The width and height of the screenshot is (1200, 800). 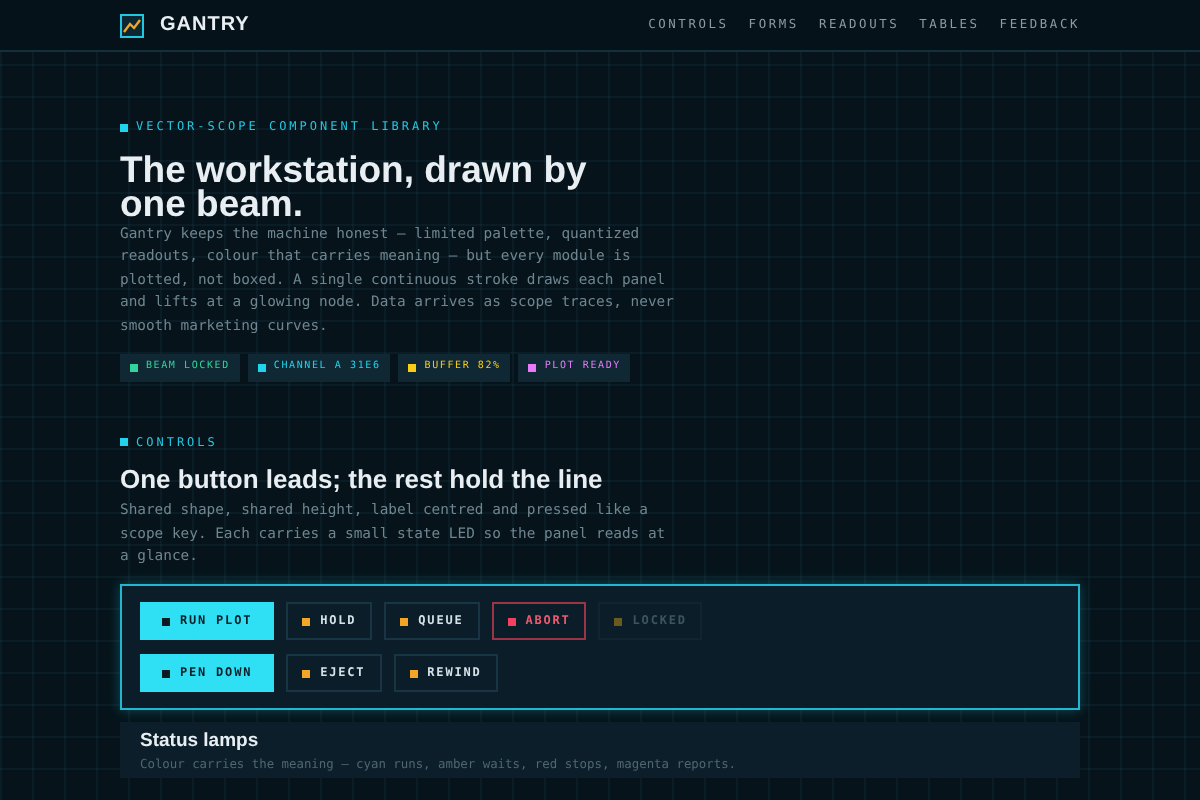 I want to click on card-title: Status lamps, so click(x=200, y=743).